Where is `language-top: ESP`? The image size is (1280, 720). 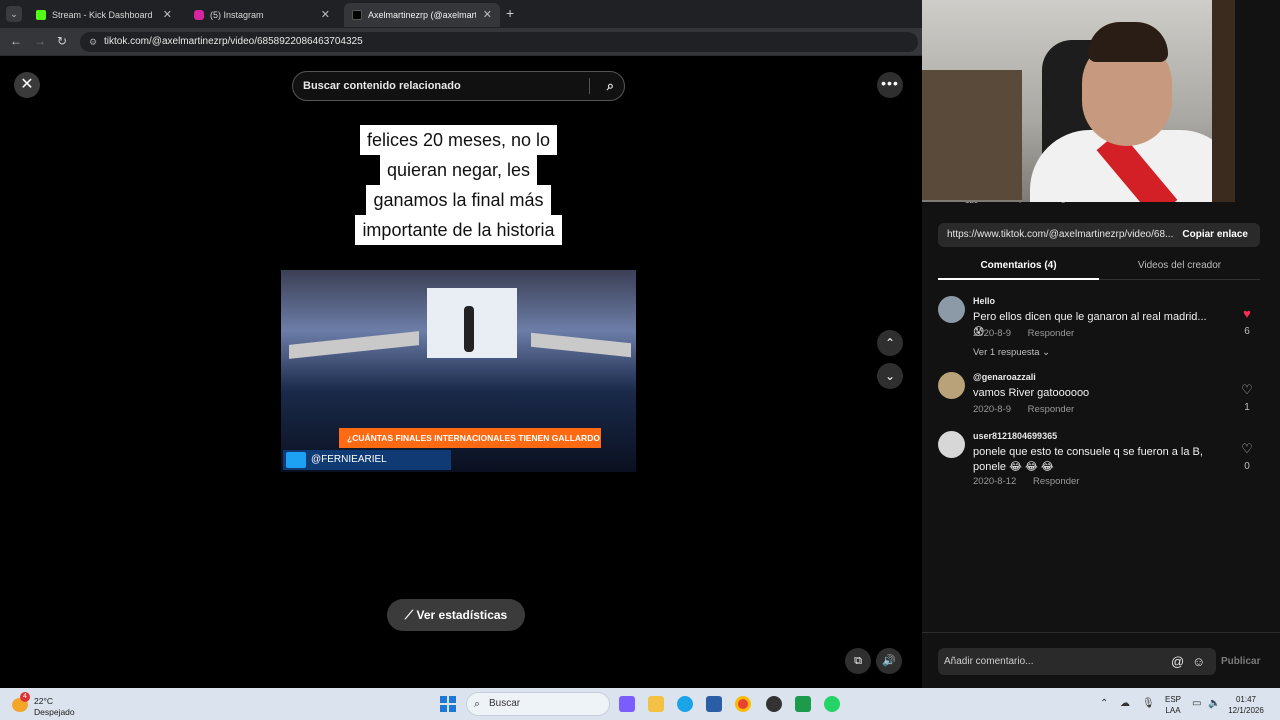
language-top: ESP is located at coordinates (1172, 699).